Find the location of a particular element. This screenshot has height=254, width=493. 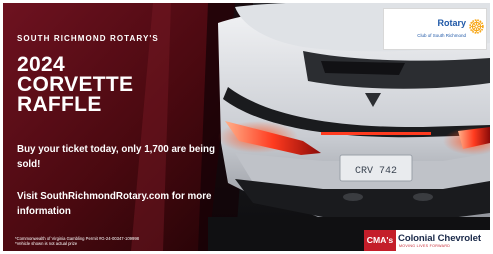

dealer-tagline: MOVING LIVES FORWARD is located at coordinates (425, 246).